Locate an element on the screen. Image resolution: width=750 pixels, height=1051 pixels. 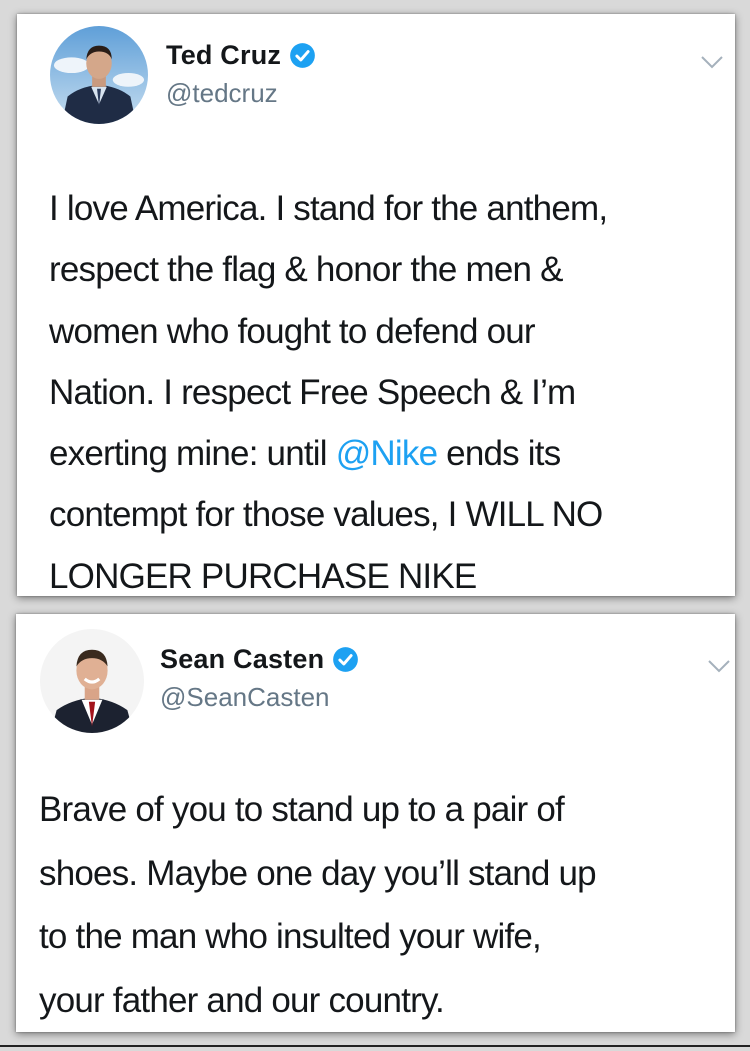
user-handle: @tedcruz is located at coordinates (222, 93).